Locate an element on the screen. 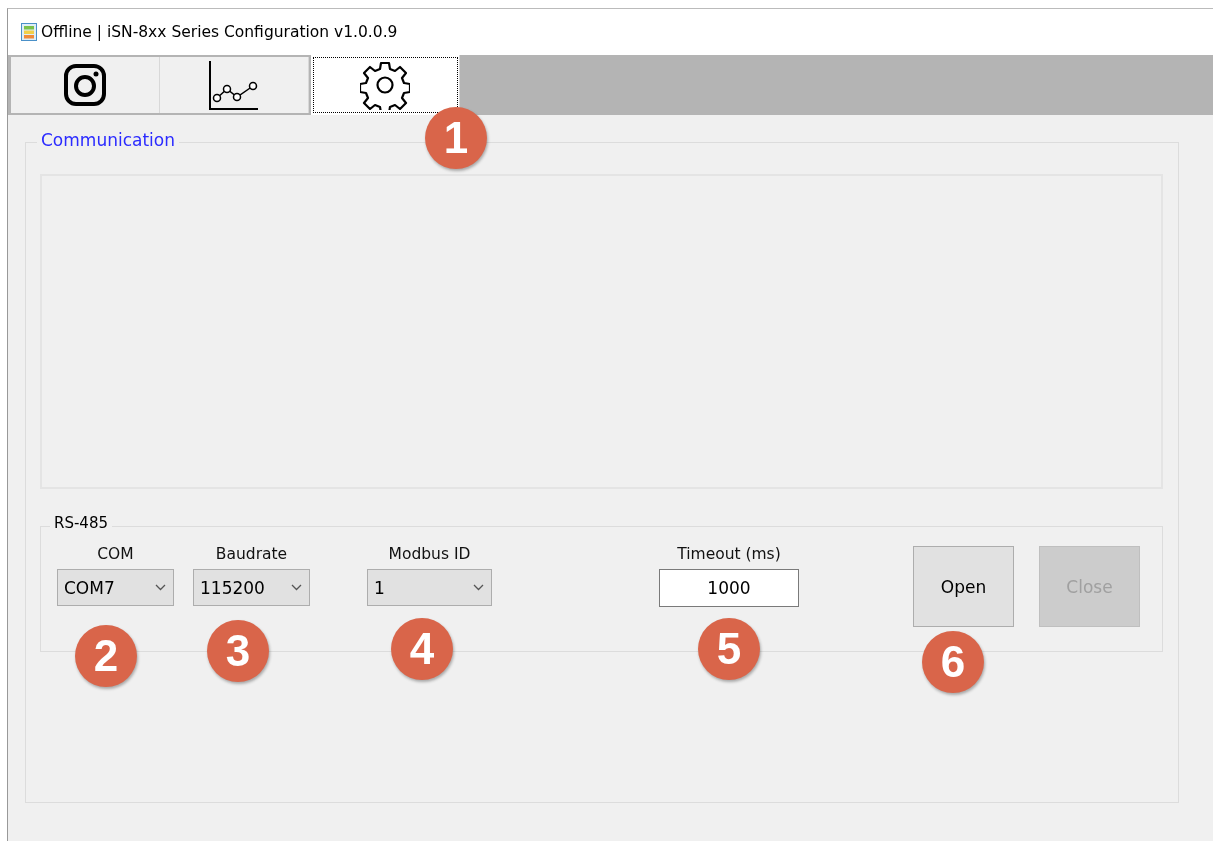 The image size is (1213, 841). line-chart-icon is located at coordinates (234, 85).